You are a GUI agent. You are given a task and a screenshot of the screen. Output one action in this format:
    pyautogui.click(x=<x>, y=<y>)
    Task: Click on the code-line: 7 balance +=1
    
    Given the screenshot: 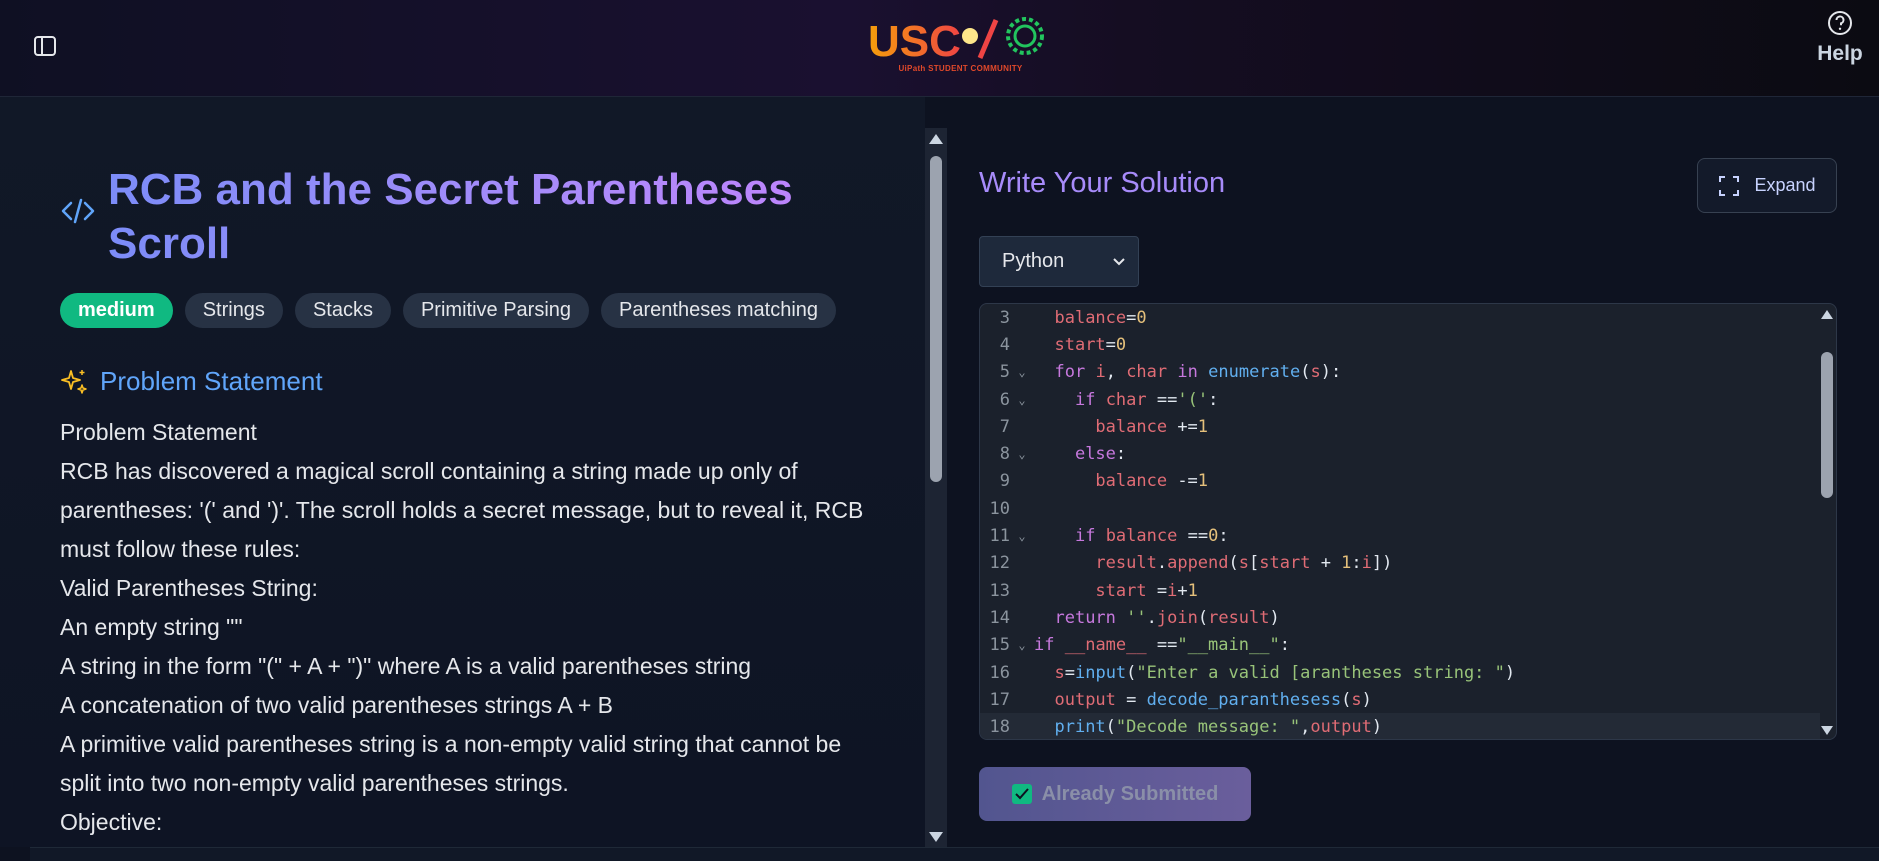 What is the action you would take?
    pyautogui.click(x=1400, y=426)
    